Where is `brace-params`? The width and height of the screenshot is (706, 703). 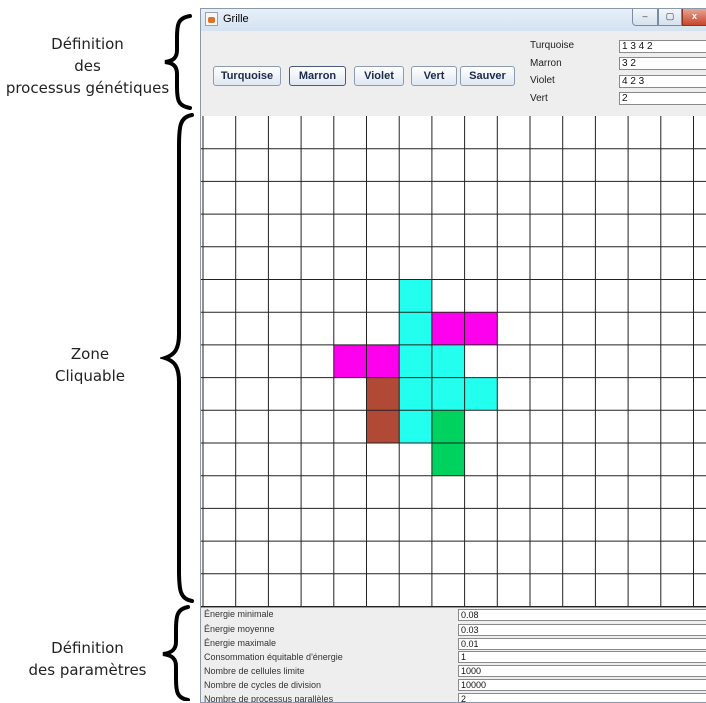
brace-params is located at coordinates (176, 653).